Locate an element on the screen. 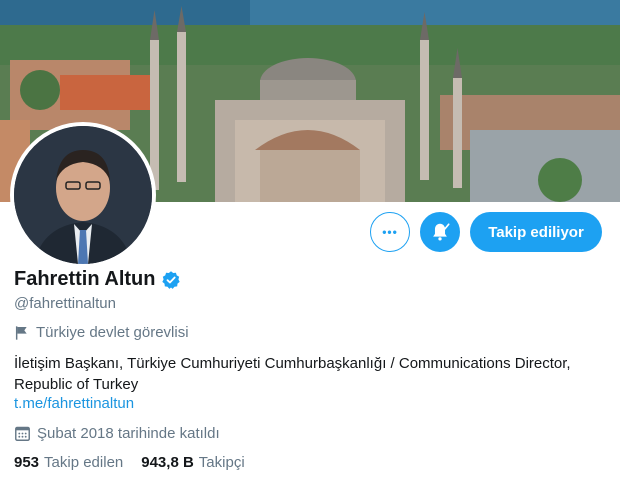 The height and width of the screenshot is (481, 620). profile-link: t.me/fahrettinaltun is located at coordinates (74, 403).